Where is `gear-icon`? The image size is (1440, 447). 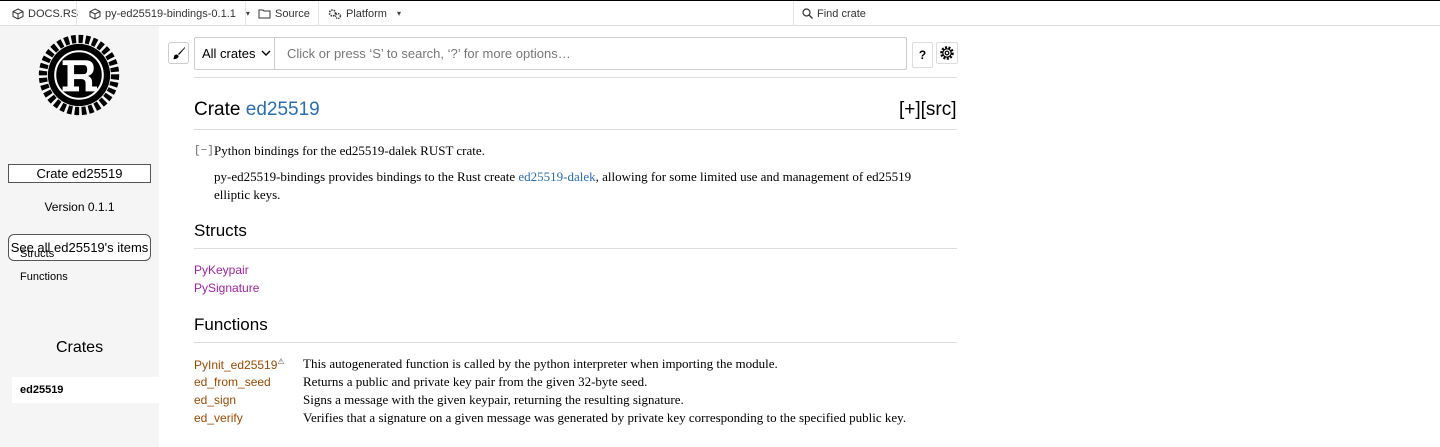
gear-icon is located at coordinates (947, 53).